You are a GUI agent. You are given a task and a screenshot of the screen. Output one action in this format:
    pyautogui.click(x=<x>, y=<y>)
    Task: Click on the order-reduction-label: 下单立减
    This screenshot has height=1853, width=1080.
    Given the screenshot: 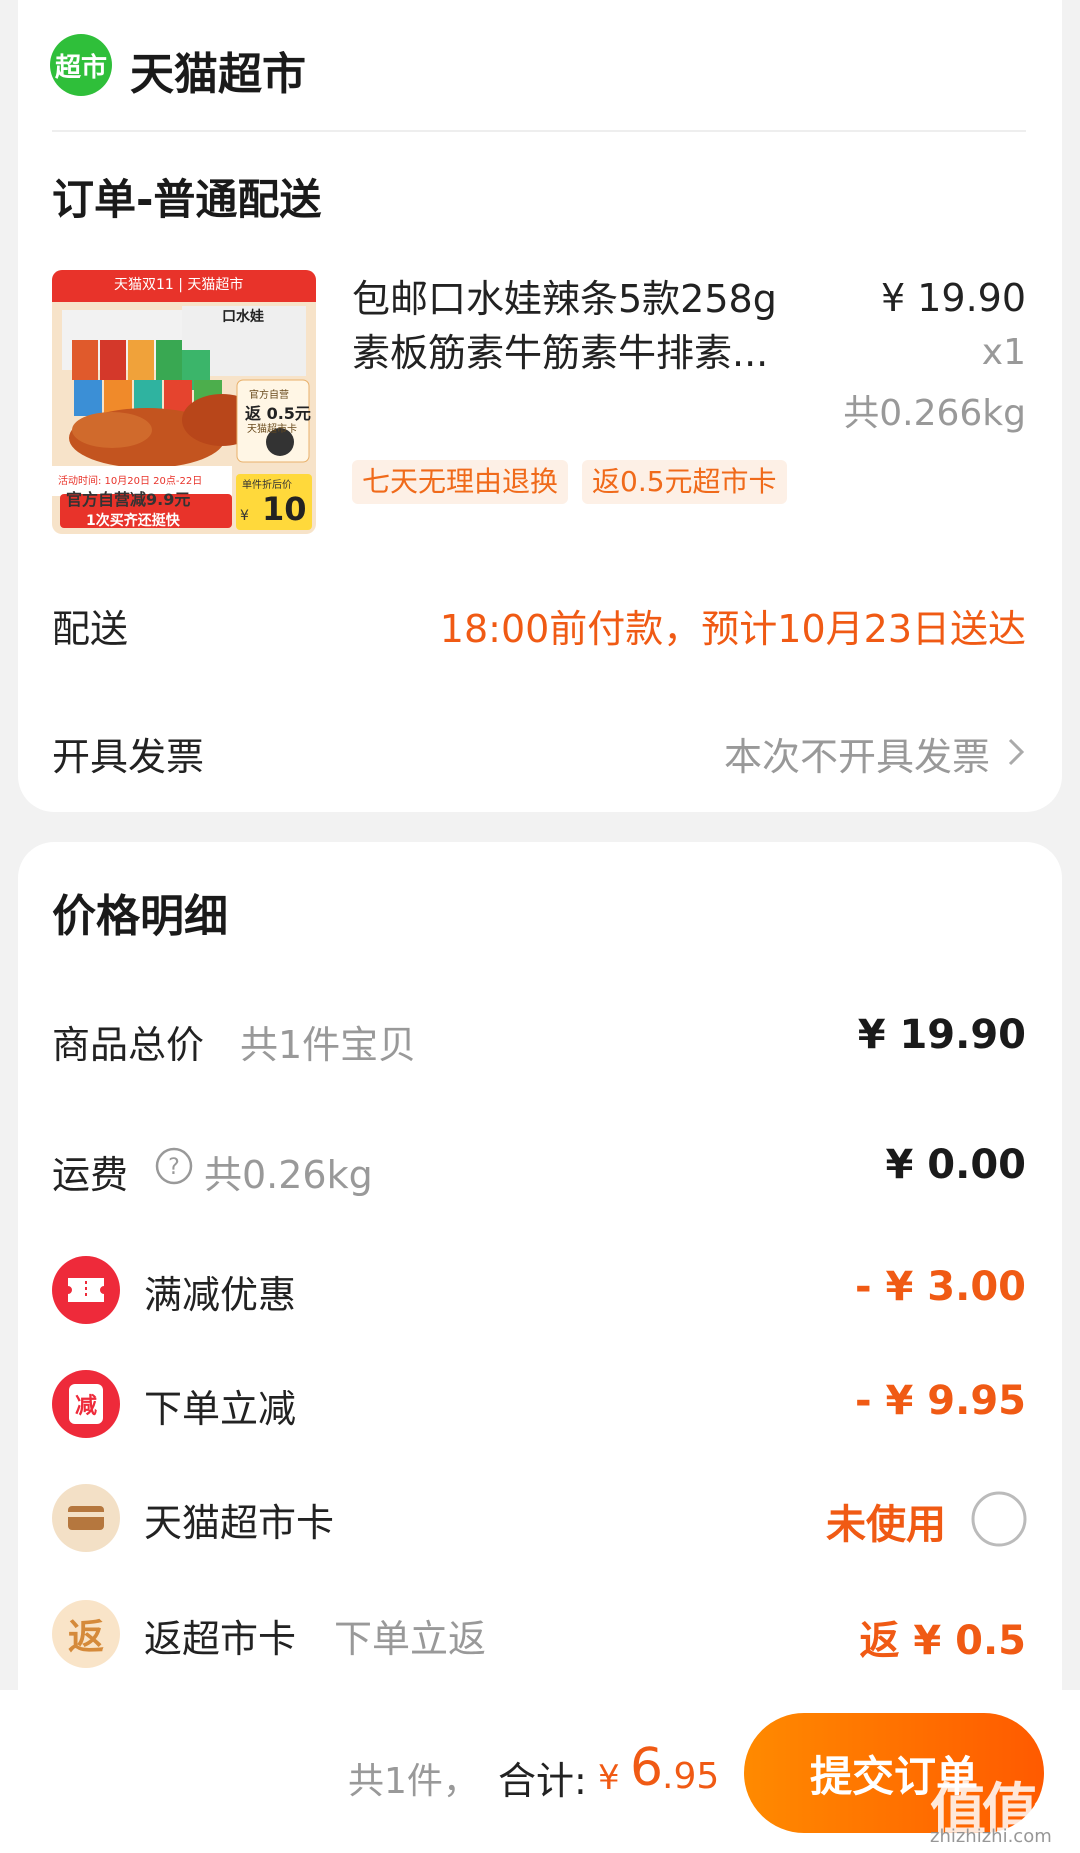 What is the action you would take?
    pyautogui.click(x=220, y=1409)
    